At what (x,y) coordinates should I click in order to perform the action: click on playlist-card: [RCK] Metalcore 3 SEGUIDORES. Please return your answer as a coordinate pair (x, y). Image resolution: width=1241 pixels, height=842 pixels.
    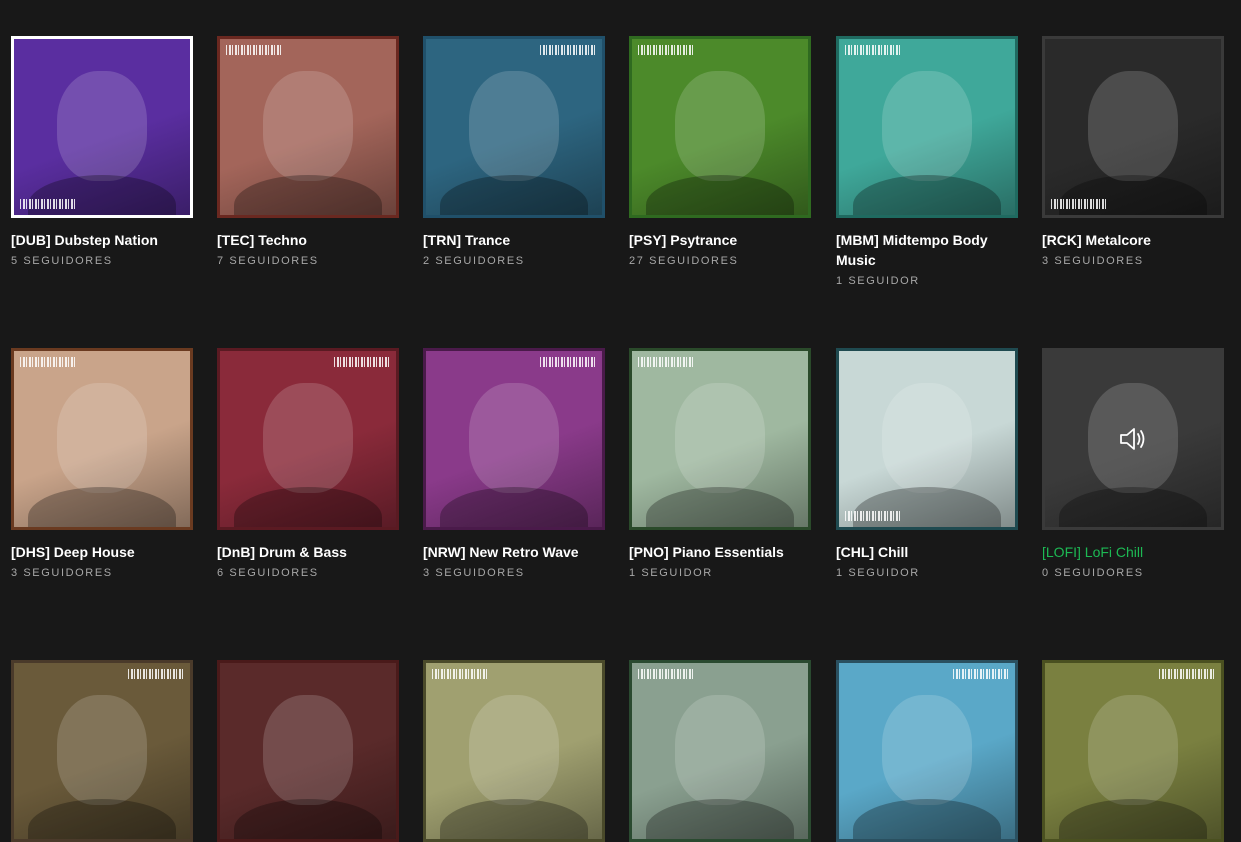
    Looking at the image, I should click on (1133, 151).